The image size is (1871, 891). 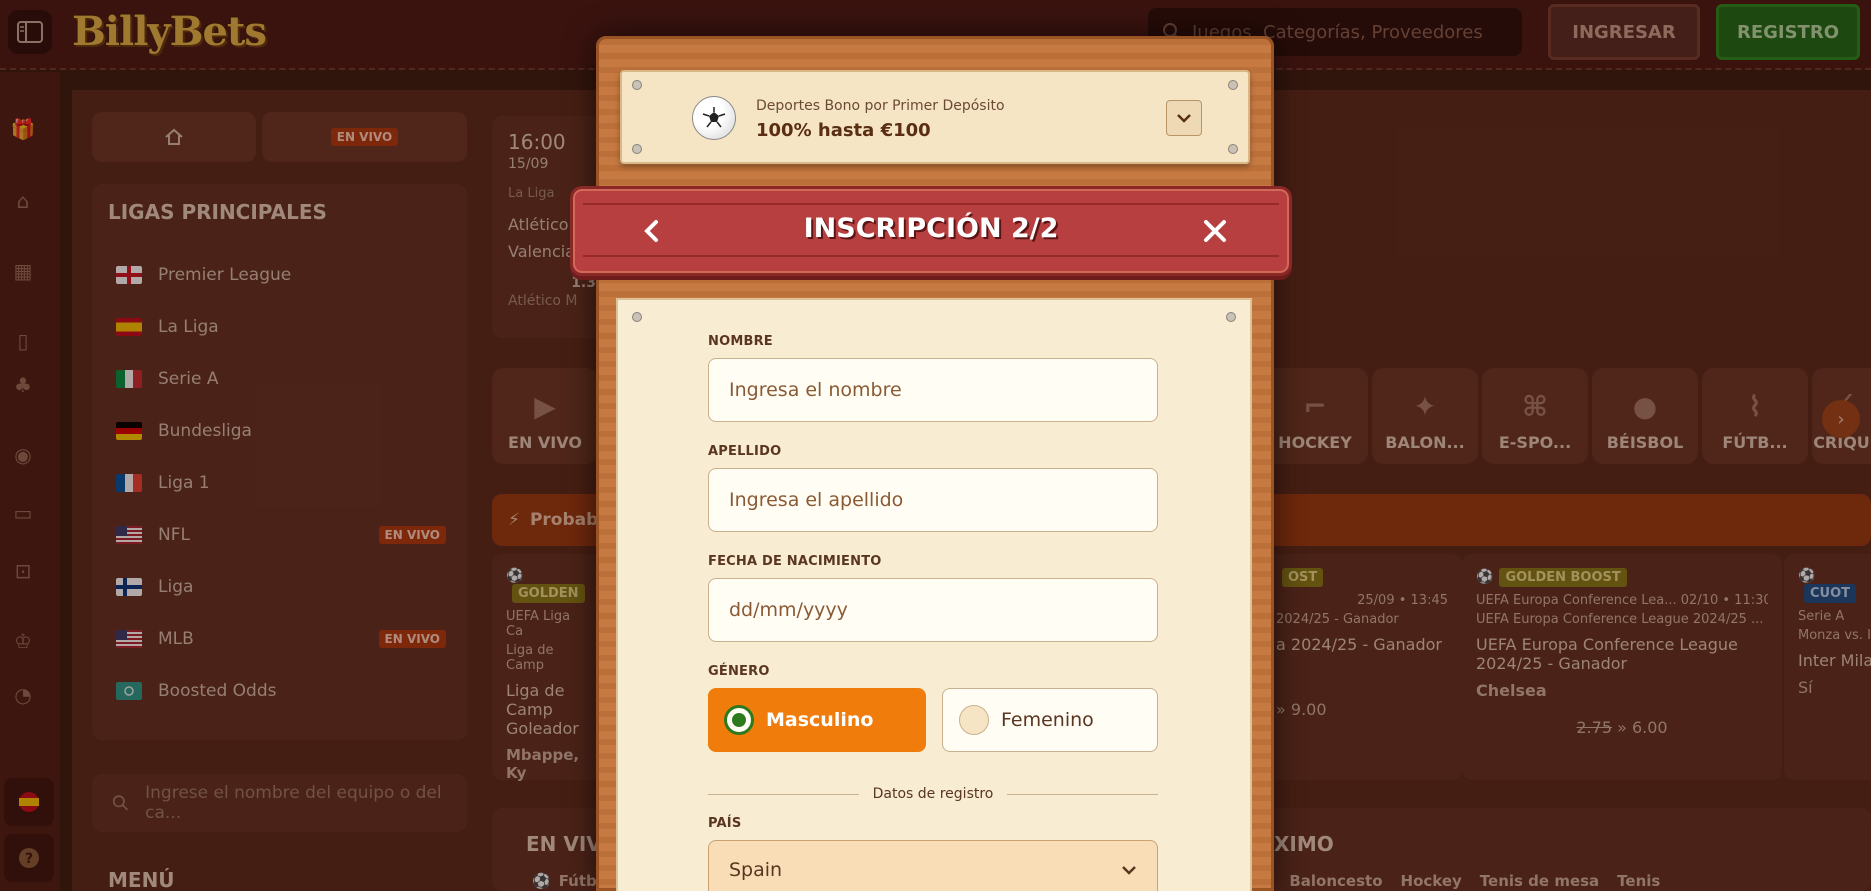 I want to click on apellido-input: Ingresa el apellido, so click(x=933, y=500).